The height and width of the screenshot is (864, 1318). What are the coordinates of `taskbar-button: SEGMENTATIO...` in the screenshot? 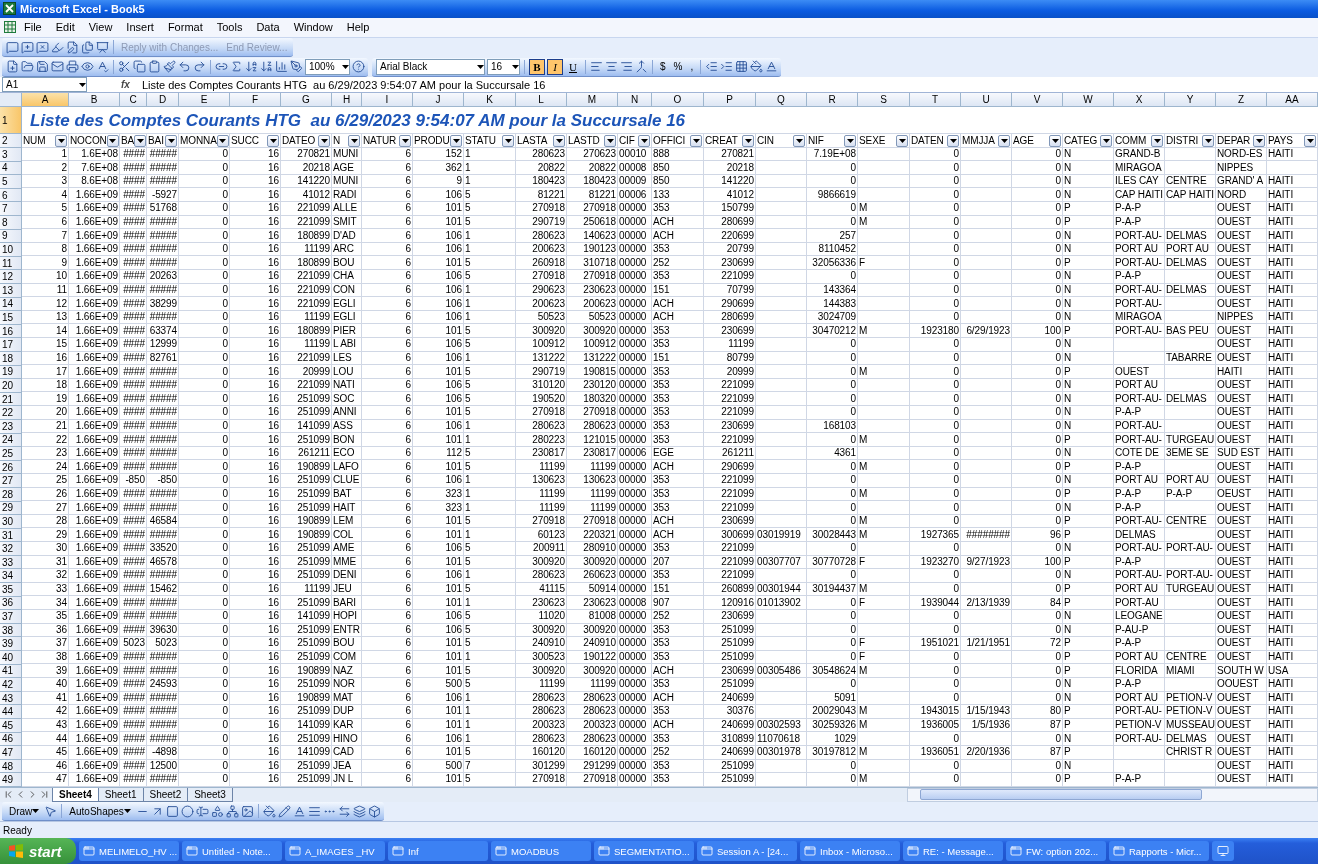 It's located at (644, 851).